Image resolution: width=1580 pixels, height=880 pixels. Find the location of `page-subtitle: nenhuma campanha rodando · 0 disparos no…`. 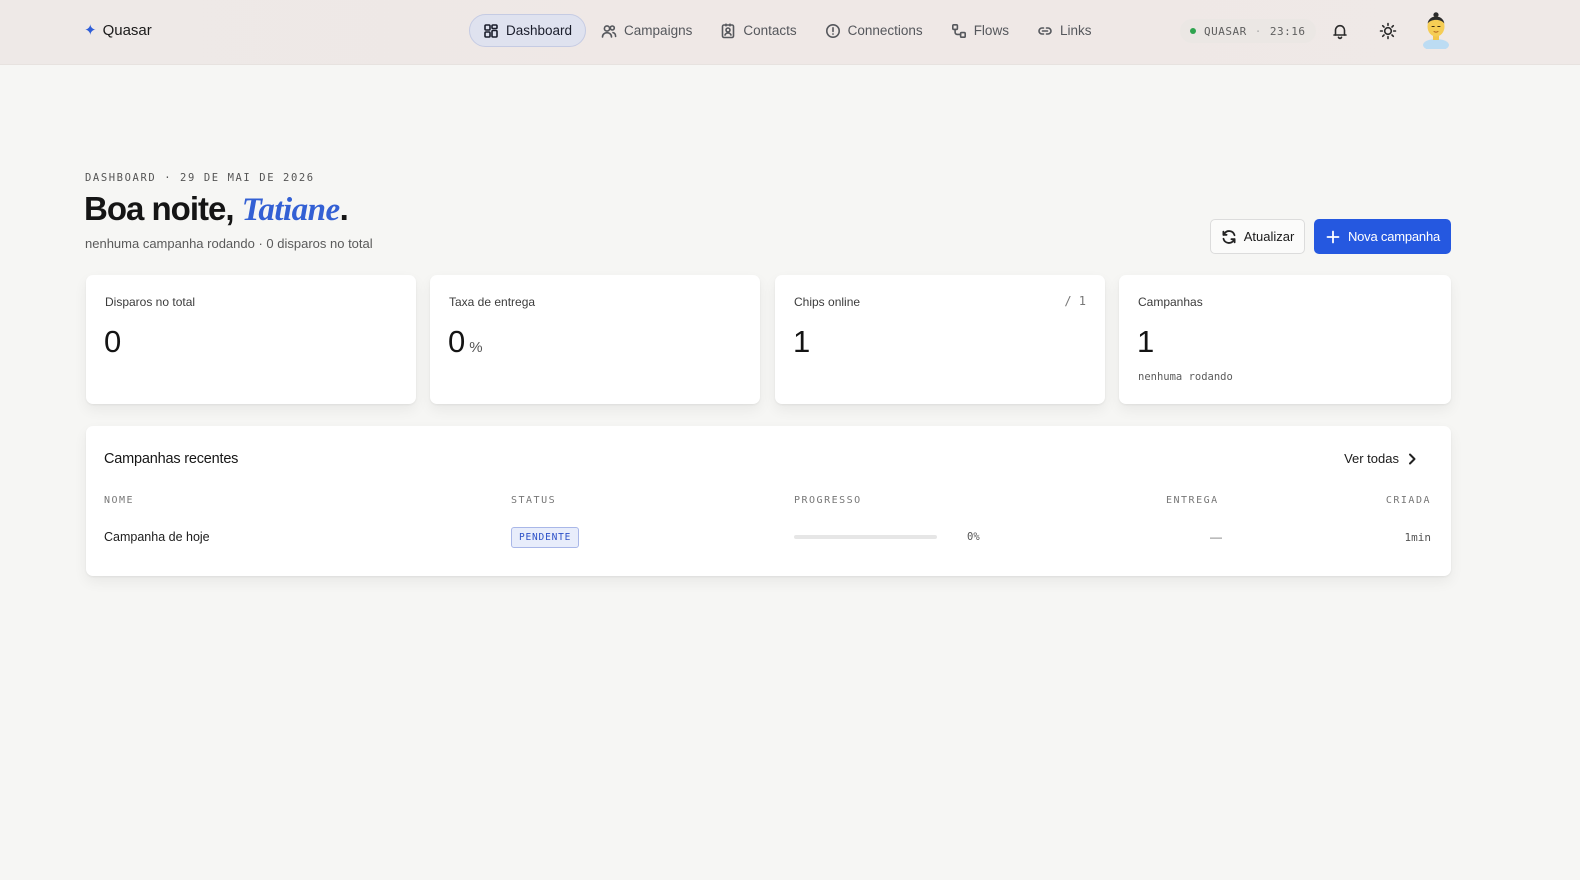

page-subtitle: nenhuma campanha rodando · 0 disparos no… is located at coordinates (229, 243).